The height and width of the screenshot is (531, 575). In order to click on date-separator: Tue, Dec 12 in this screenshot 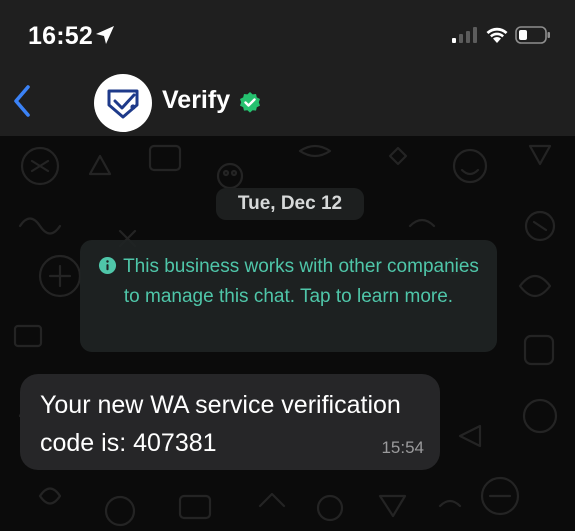, I will do `click(290, 204)`.